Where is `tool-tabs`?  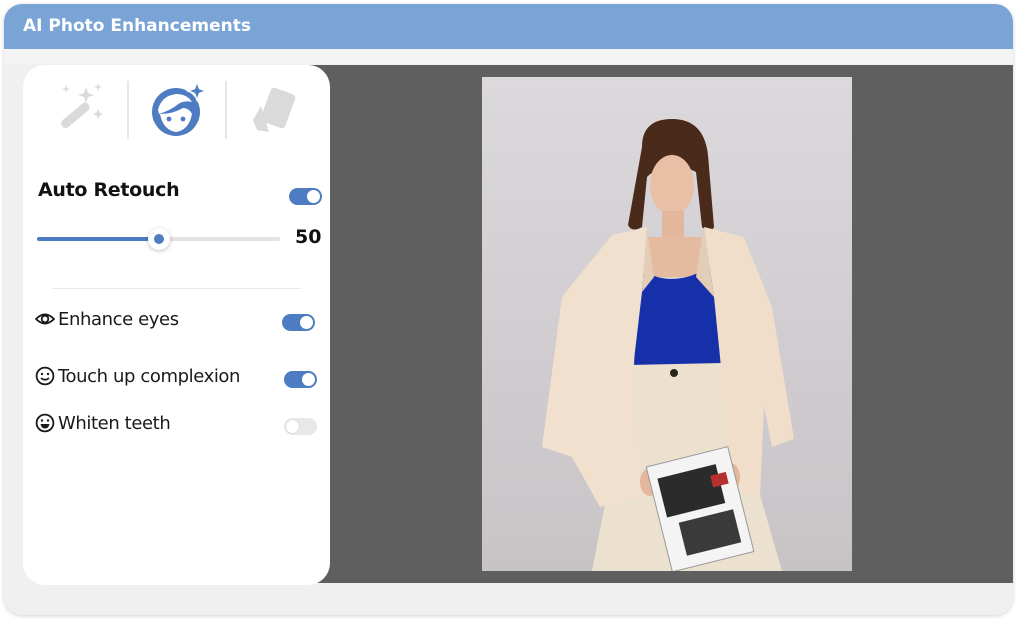
tool-tabs is located at coordinates (176, 112).